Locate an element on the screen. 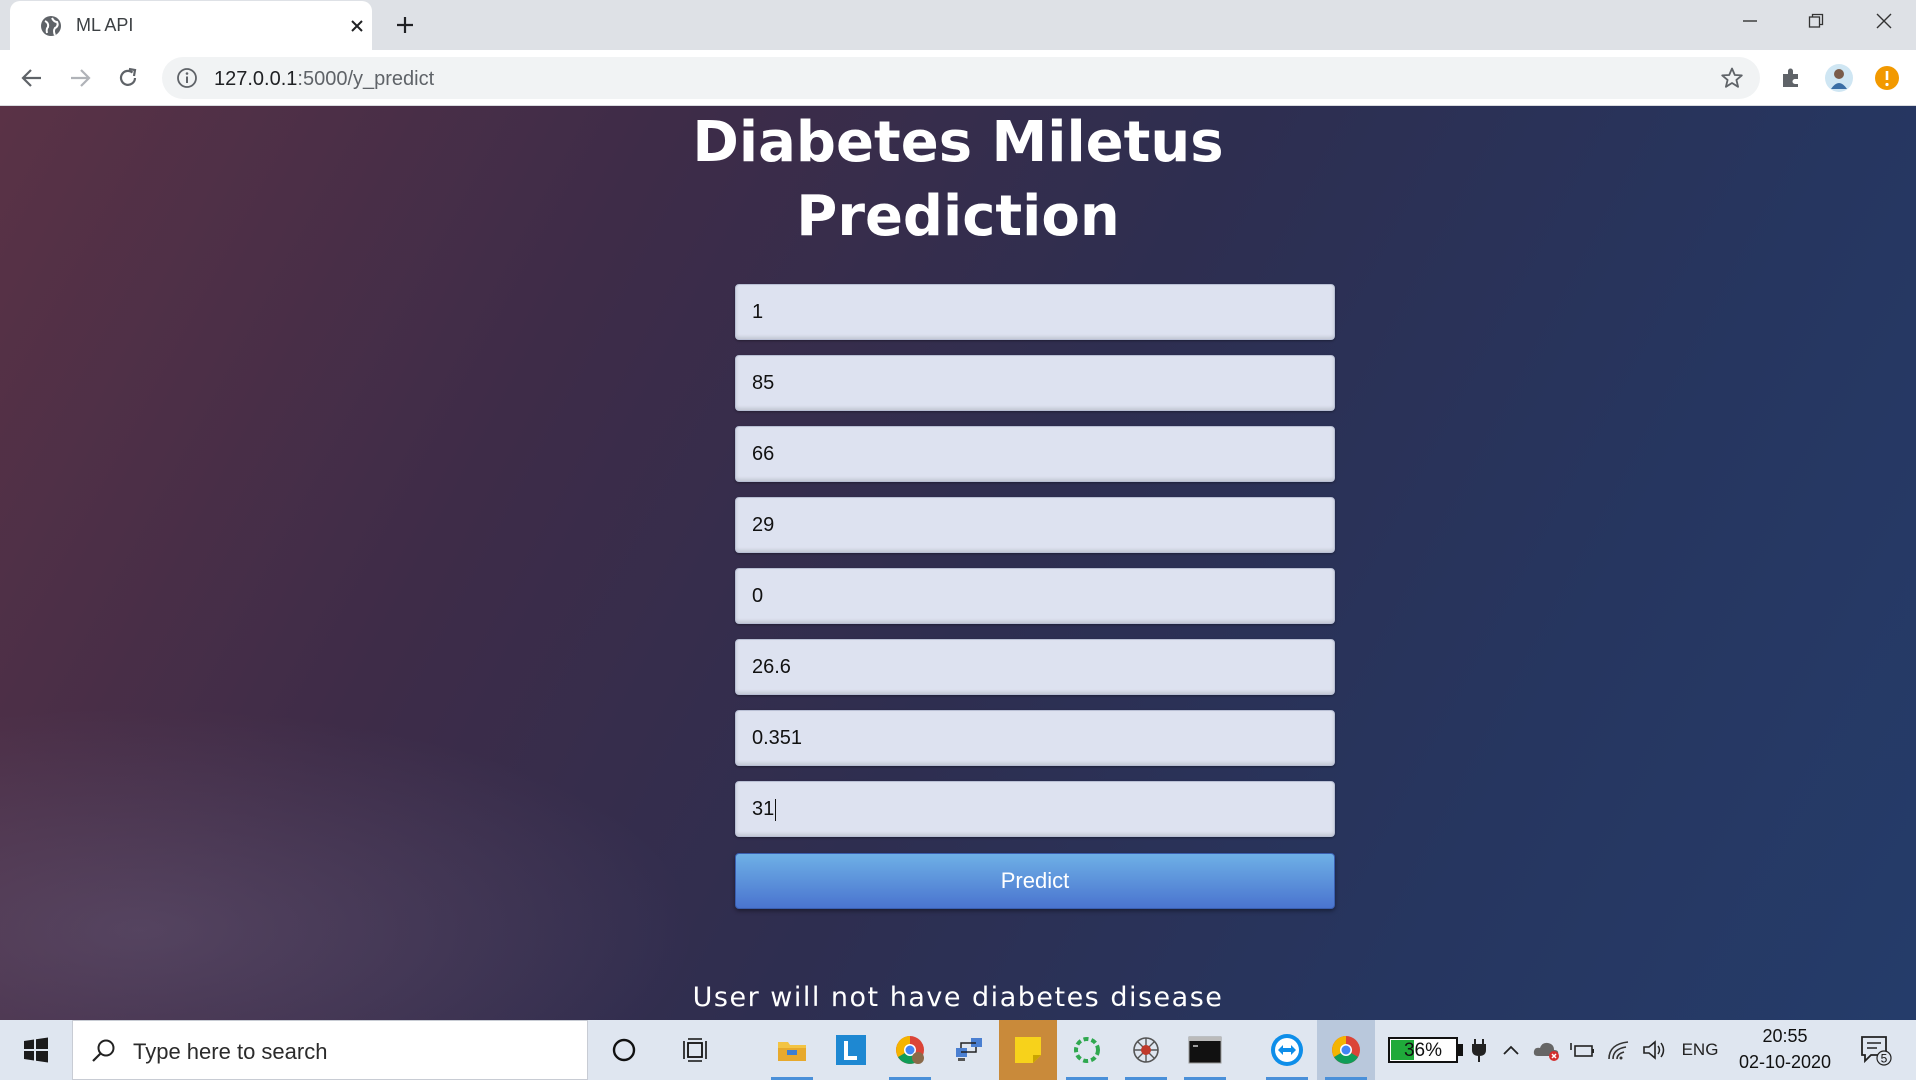 Image resolution: width=1916 pixels, height=1080 pixels. url-text: 127.0.0.1:5000/y_predict is located at coordinates (324, 79).